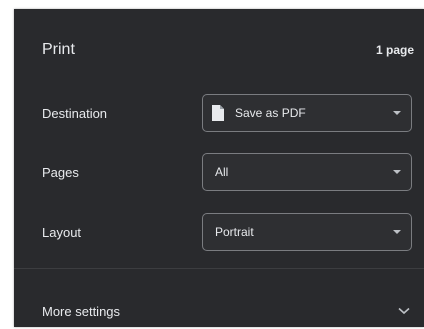 Image resolution: width=424 pixels, height=329 pixels. Describe the element at coordinates (270, 113) in the screenshot. I see `destination-value: Save as PDF` at that location.